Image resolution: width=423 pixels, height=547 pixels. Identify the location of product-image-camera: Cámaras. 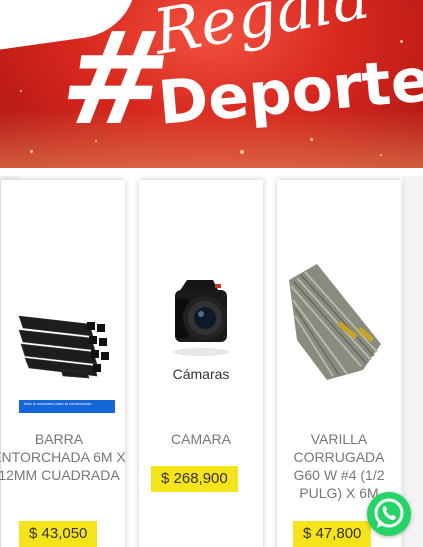
(201, 320).